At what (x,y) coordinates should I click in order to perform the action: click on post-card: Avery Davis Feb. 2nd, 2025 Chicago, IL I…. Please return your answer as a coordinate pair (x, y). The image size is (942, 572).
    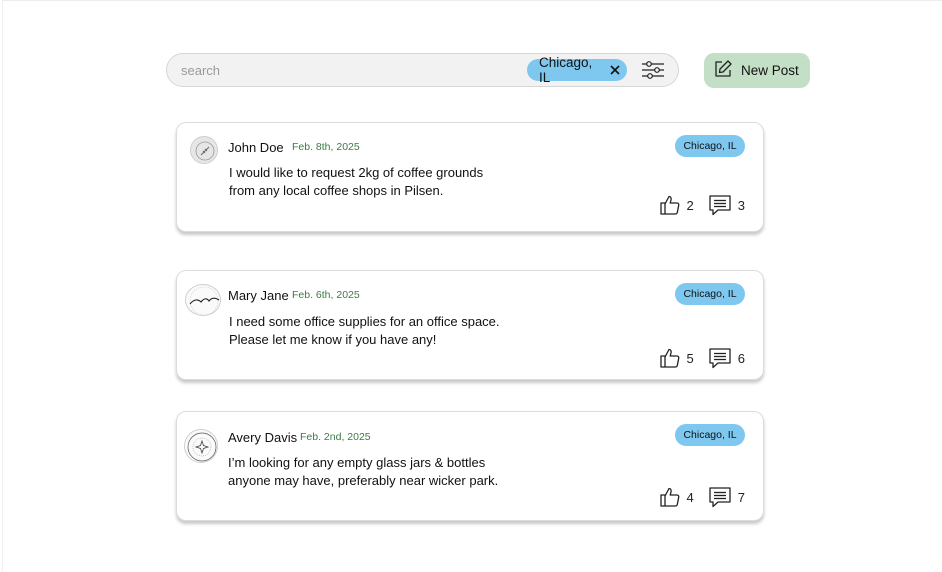
    Looking at the image, I should click on (470, 466).